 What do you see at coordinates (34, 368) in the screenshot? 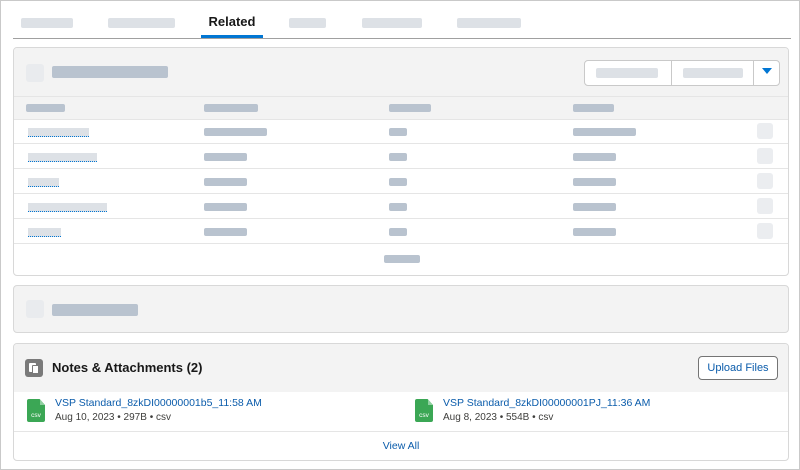
I see `notes-attachments-icon` at bounding box center [34, 368].